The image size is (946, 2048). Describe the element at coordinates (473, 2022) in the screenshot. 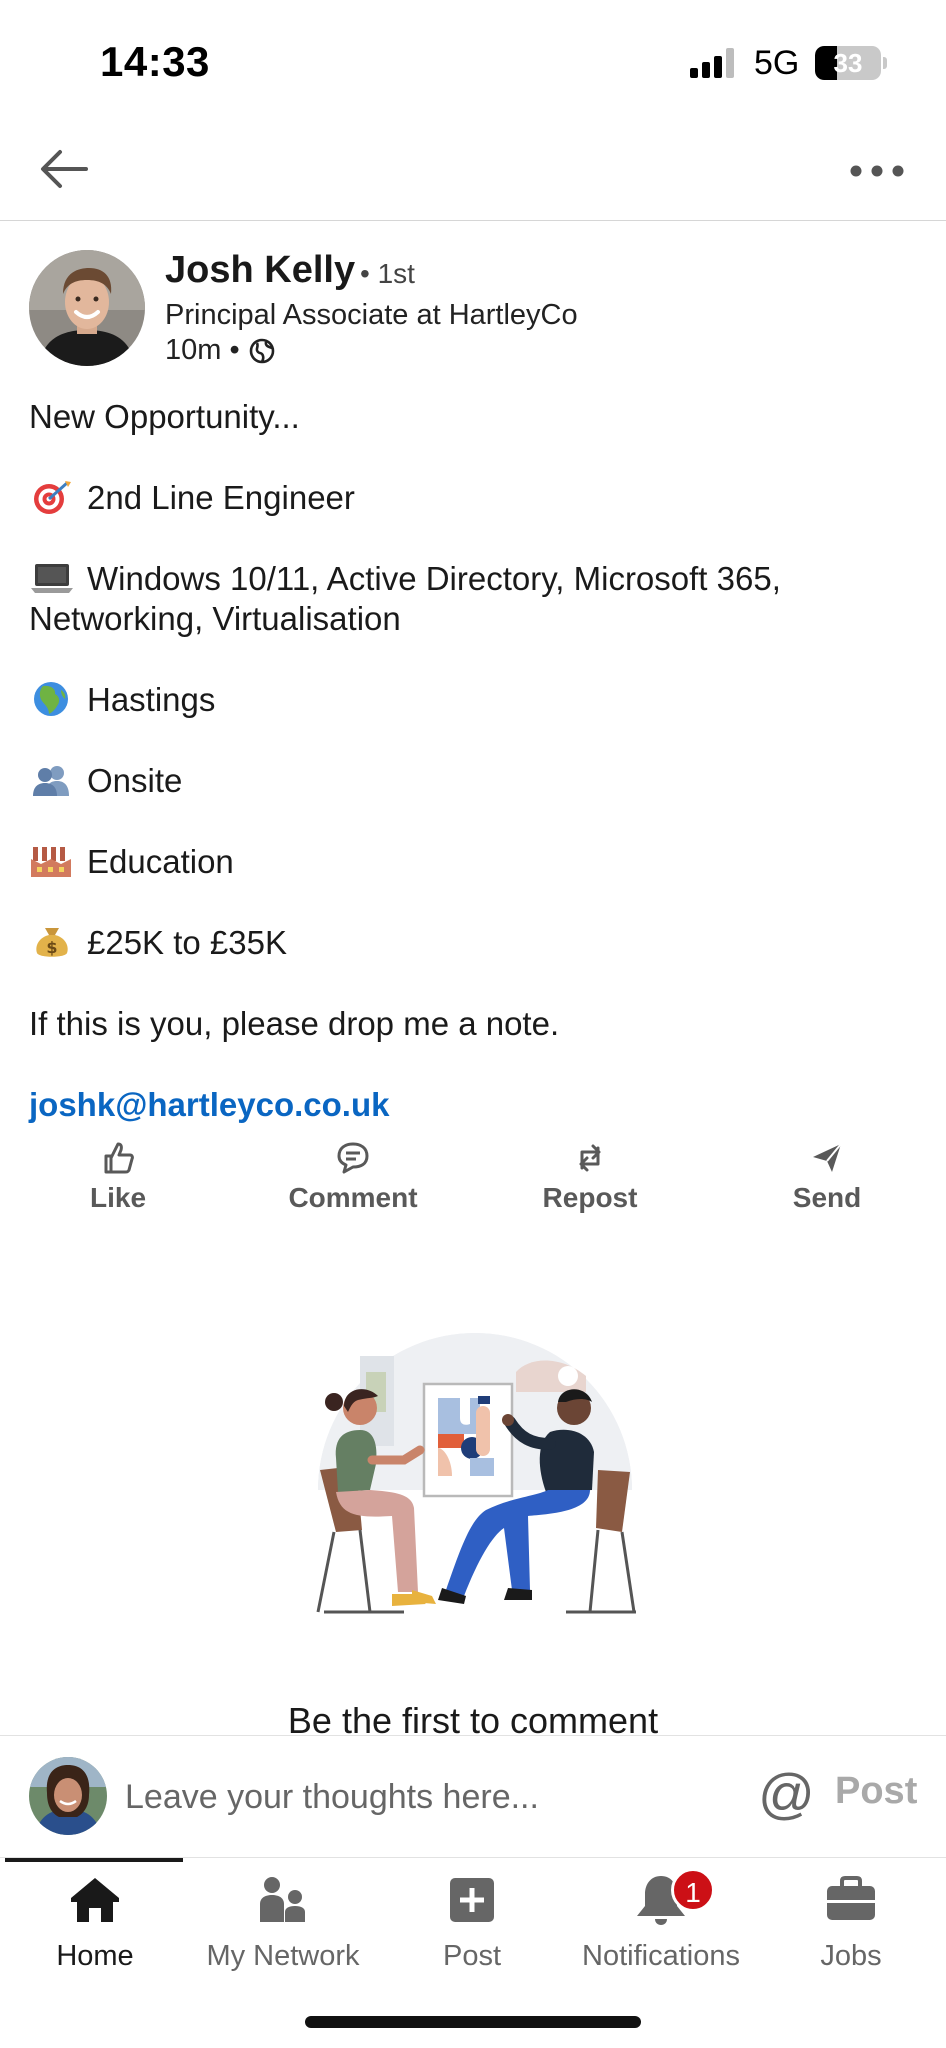

I see `home-indicator` at that location.